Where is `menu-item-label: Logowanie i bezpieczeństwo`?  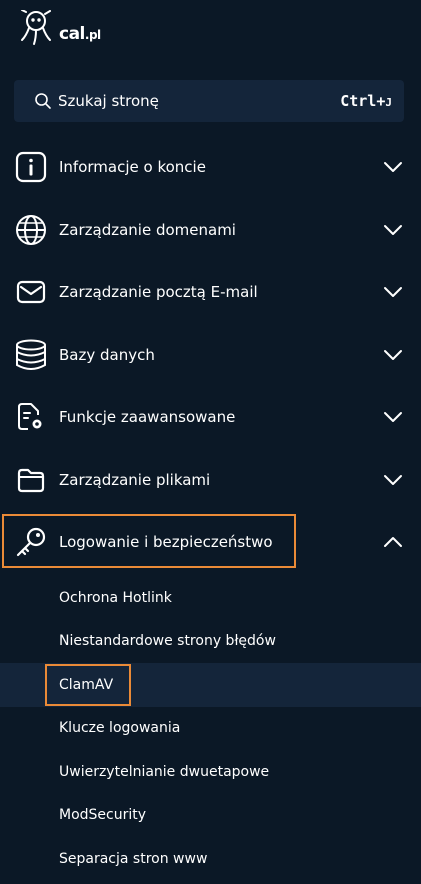 menu-item-label: Logowanie i bezpieczeństwo is located at coordinates (166, 542).